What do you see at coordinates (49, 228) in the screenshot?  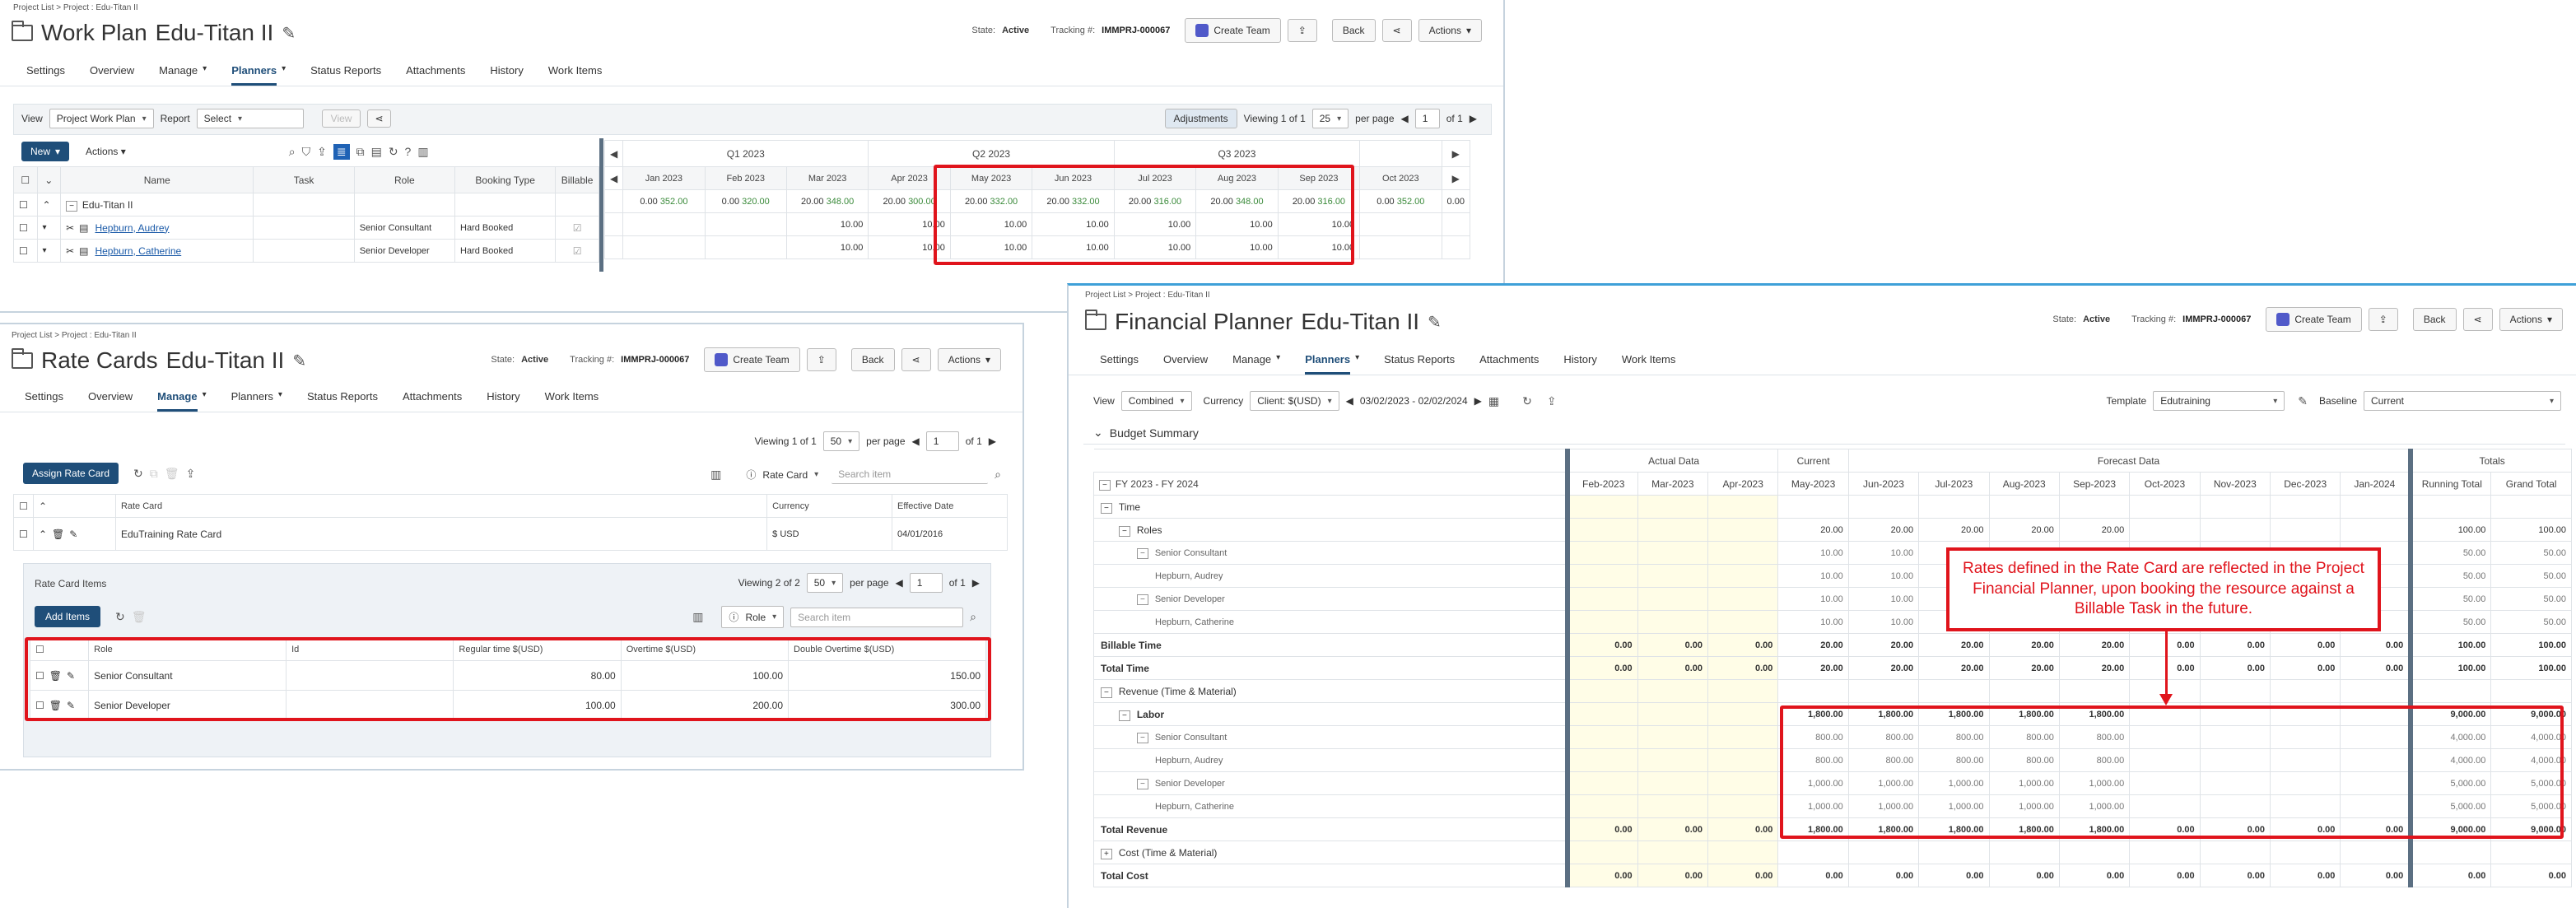 I see `row-menu-icon: ▾` at bounding box center [49, 228].